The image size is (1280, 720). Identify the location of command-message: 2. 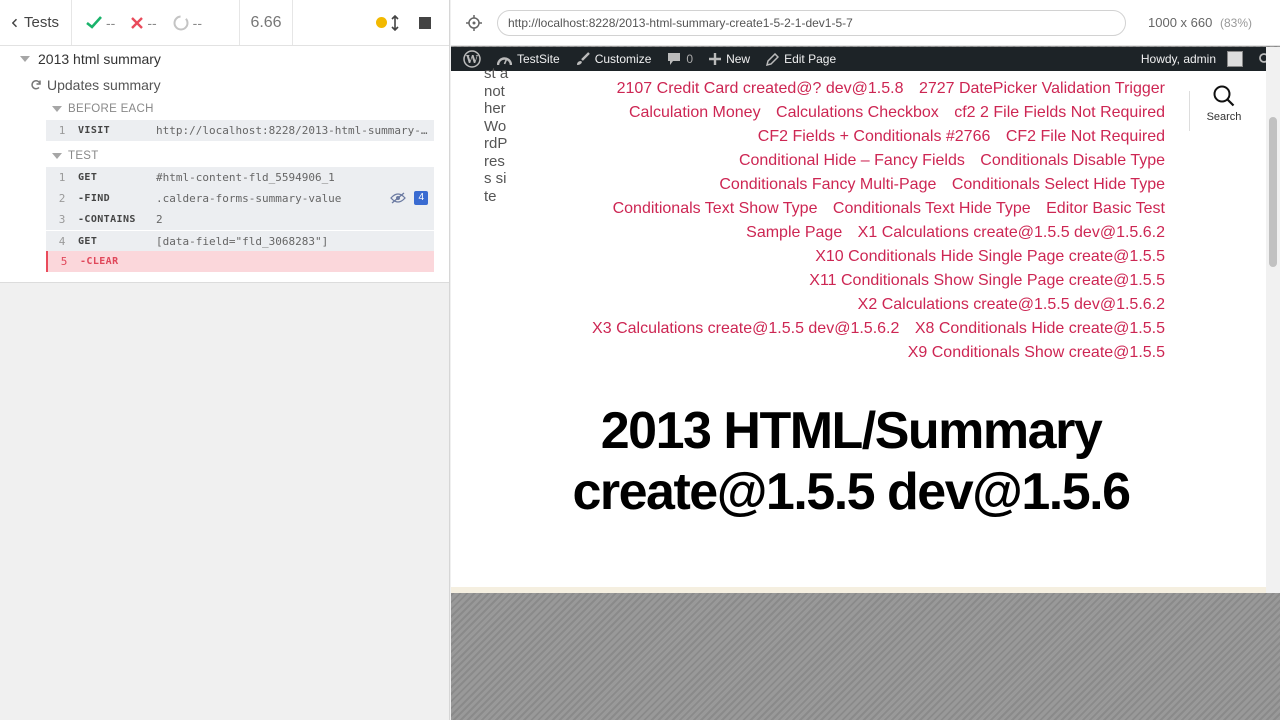
(159, 219).